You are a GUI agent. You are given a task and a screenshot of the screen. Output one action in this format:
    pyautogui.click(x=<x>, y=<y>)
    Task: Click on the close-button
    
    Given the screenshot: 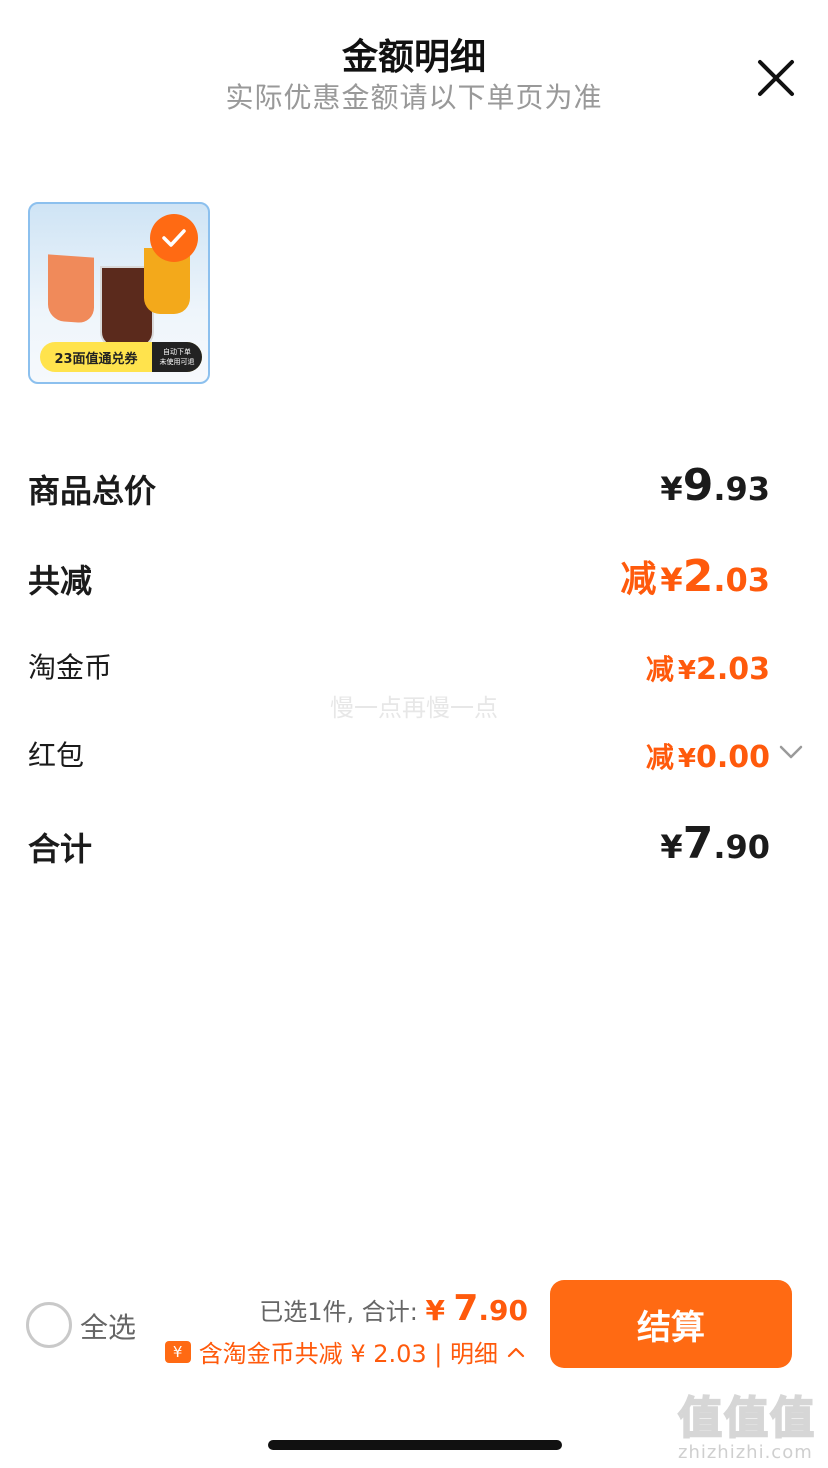 What is the action you would take?
    pyautogui.click(x=776, y=78)
    